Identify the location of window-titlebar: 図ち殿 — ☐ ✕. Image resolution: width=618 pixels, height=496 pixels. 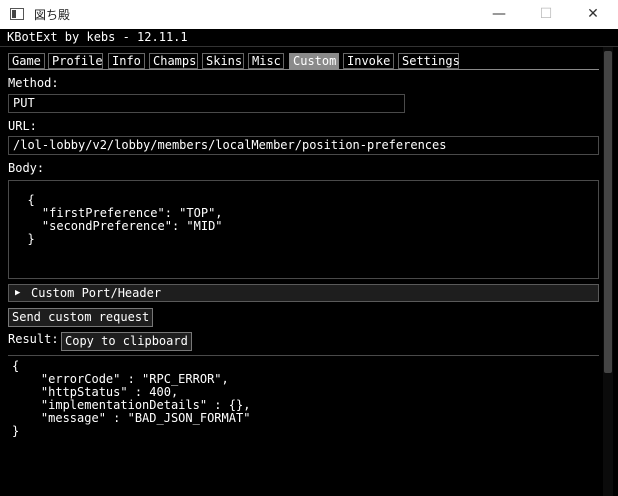
(309, 15).